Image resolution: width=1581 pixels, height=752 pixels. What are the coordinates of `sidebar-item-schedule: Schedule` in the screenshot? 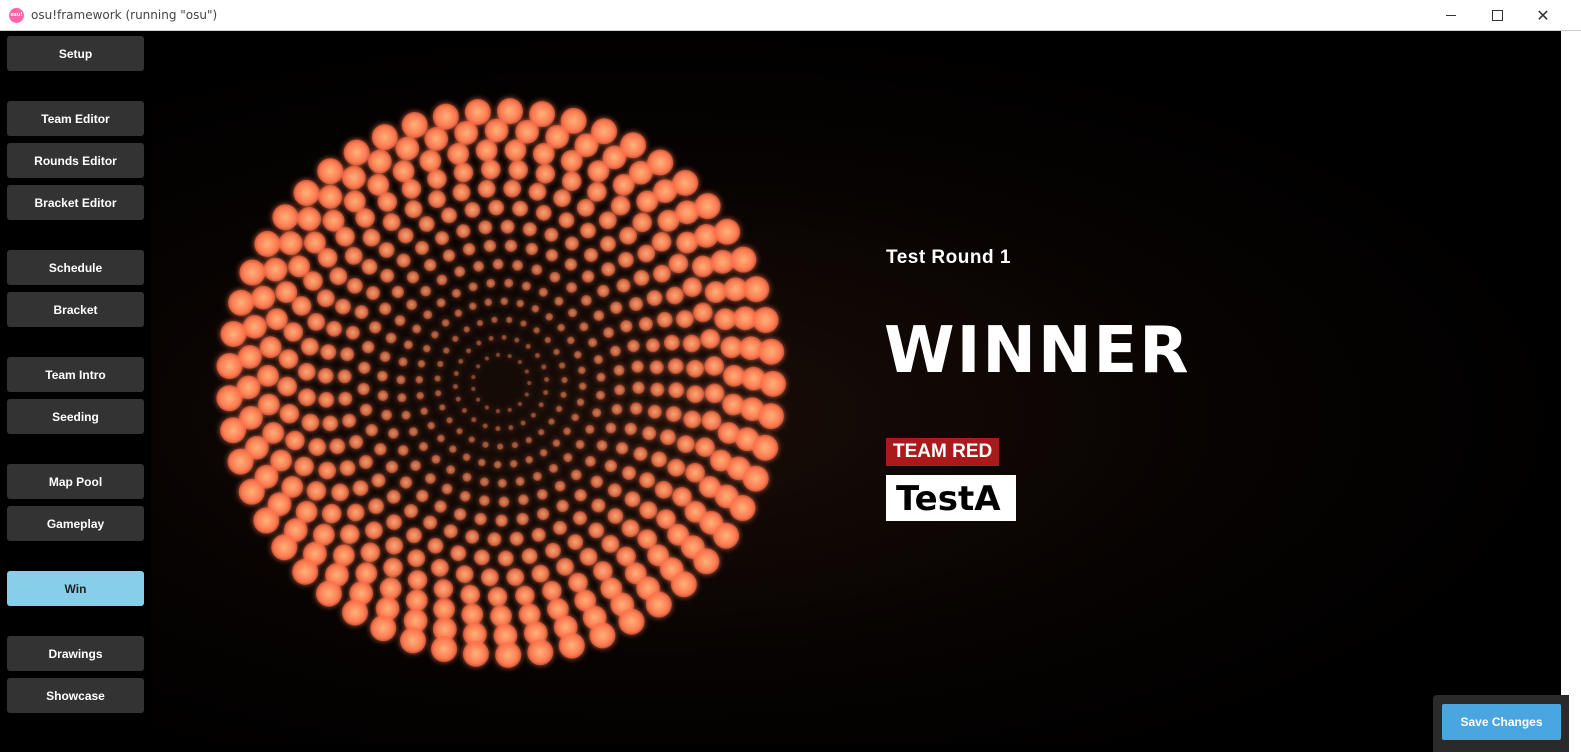 It's located at (75, 267).